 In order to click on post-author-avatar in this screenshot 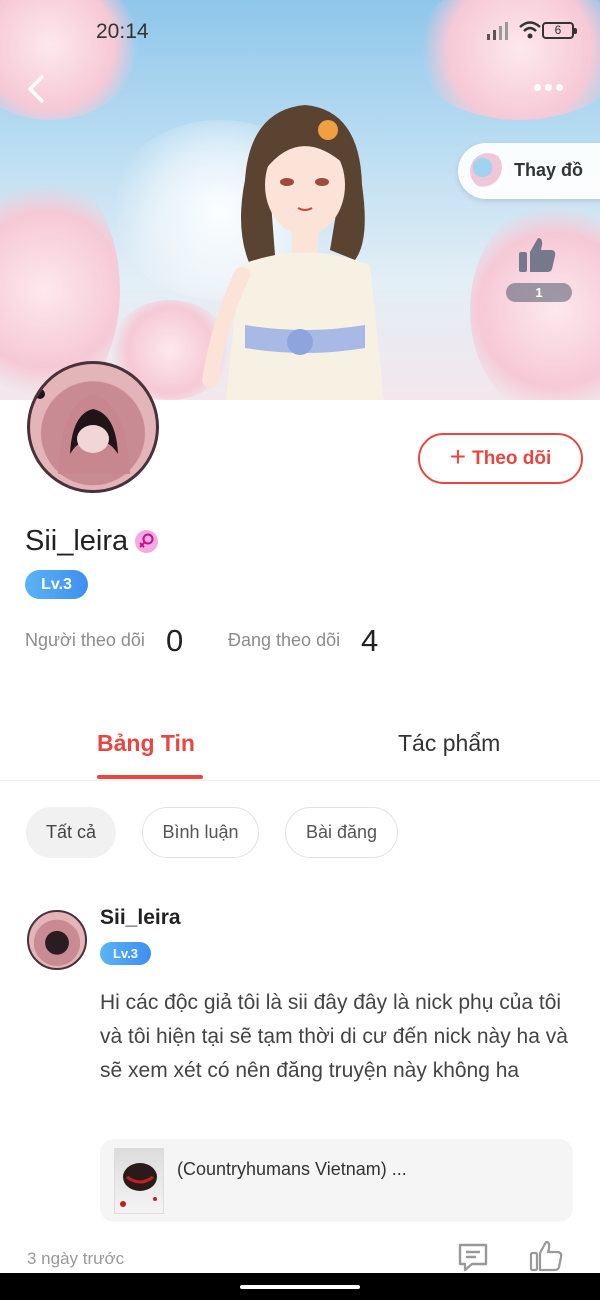, I will do `click(57, 940)`.